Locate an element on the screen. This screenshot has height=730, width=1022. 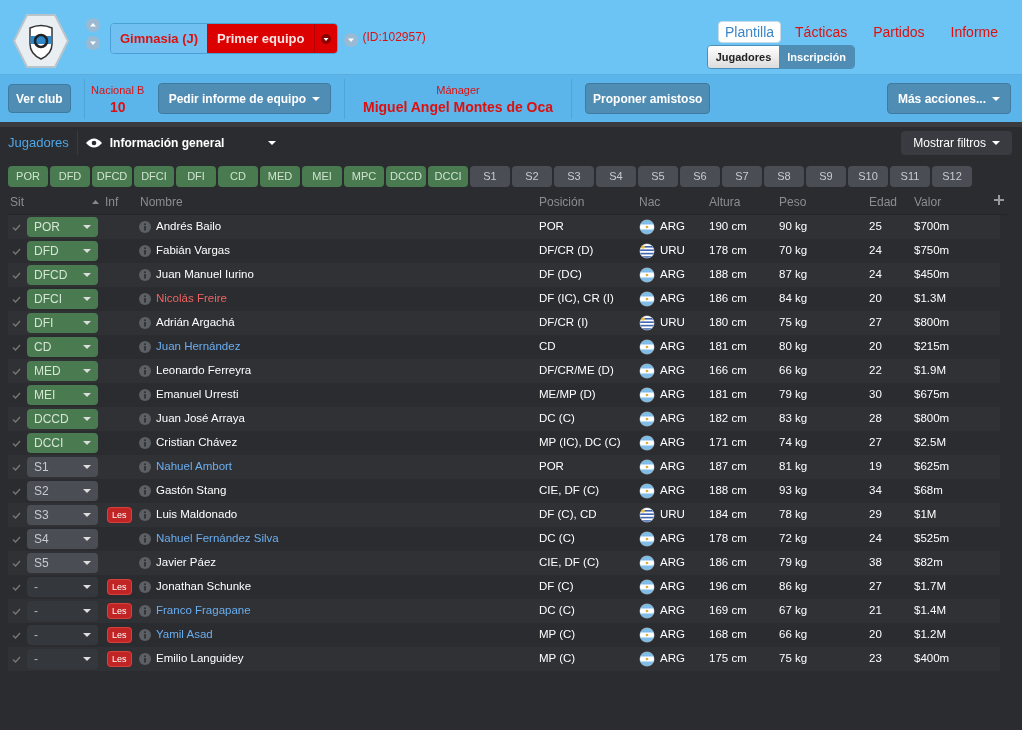
position-chip: S8 is located at coordinates (784, 176).